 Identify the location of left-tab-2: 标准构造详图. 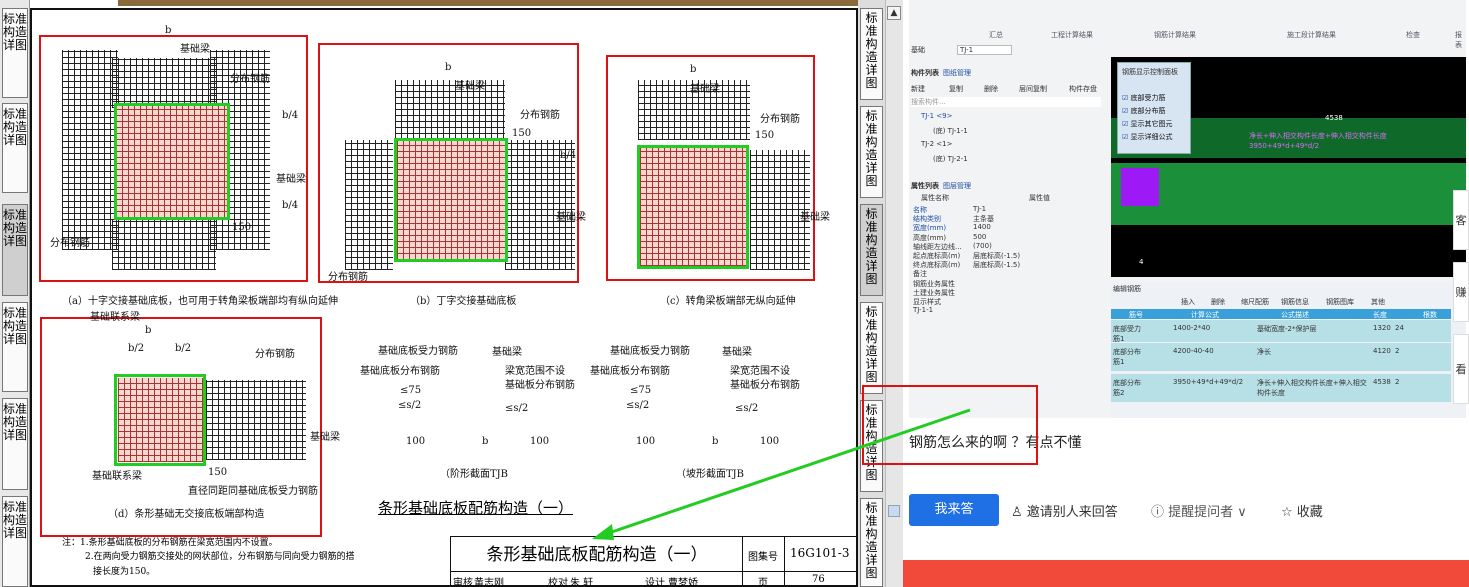
(15, 148).